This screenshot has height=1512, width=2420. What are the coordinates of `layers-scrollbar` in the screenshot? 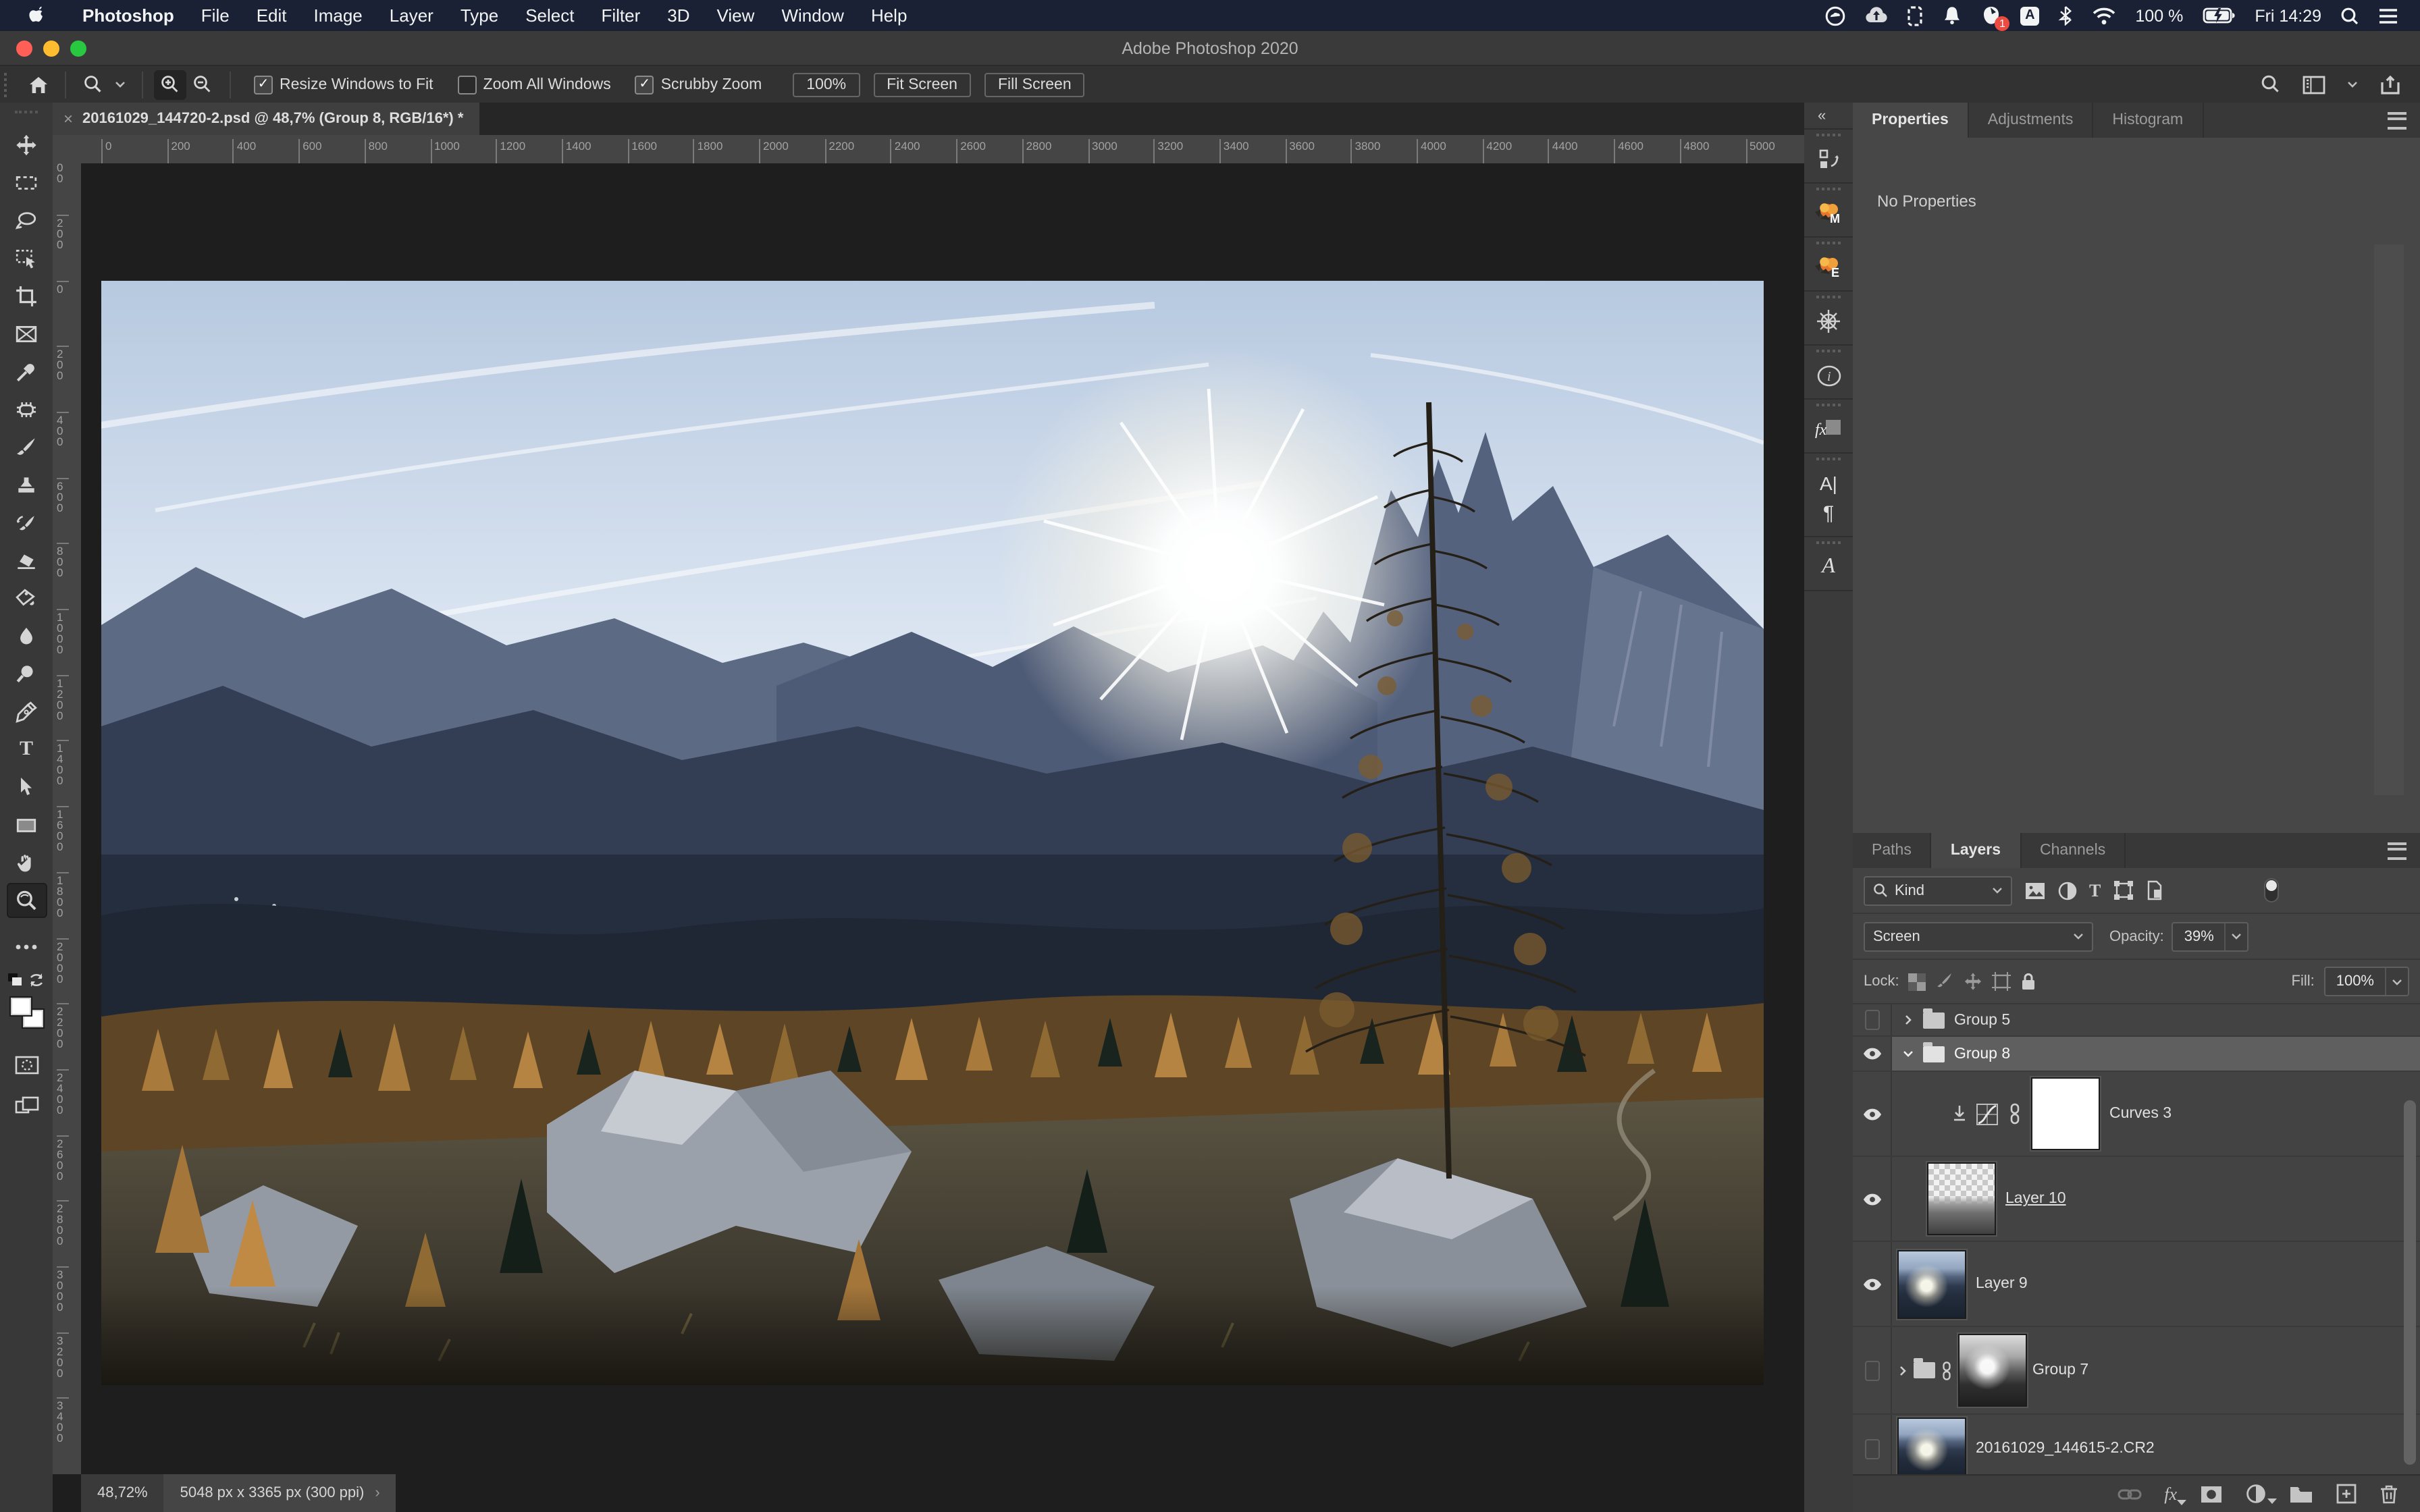 It's located at (2410, 1282).